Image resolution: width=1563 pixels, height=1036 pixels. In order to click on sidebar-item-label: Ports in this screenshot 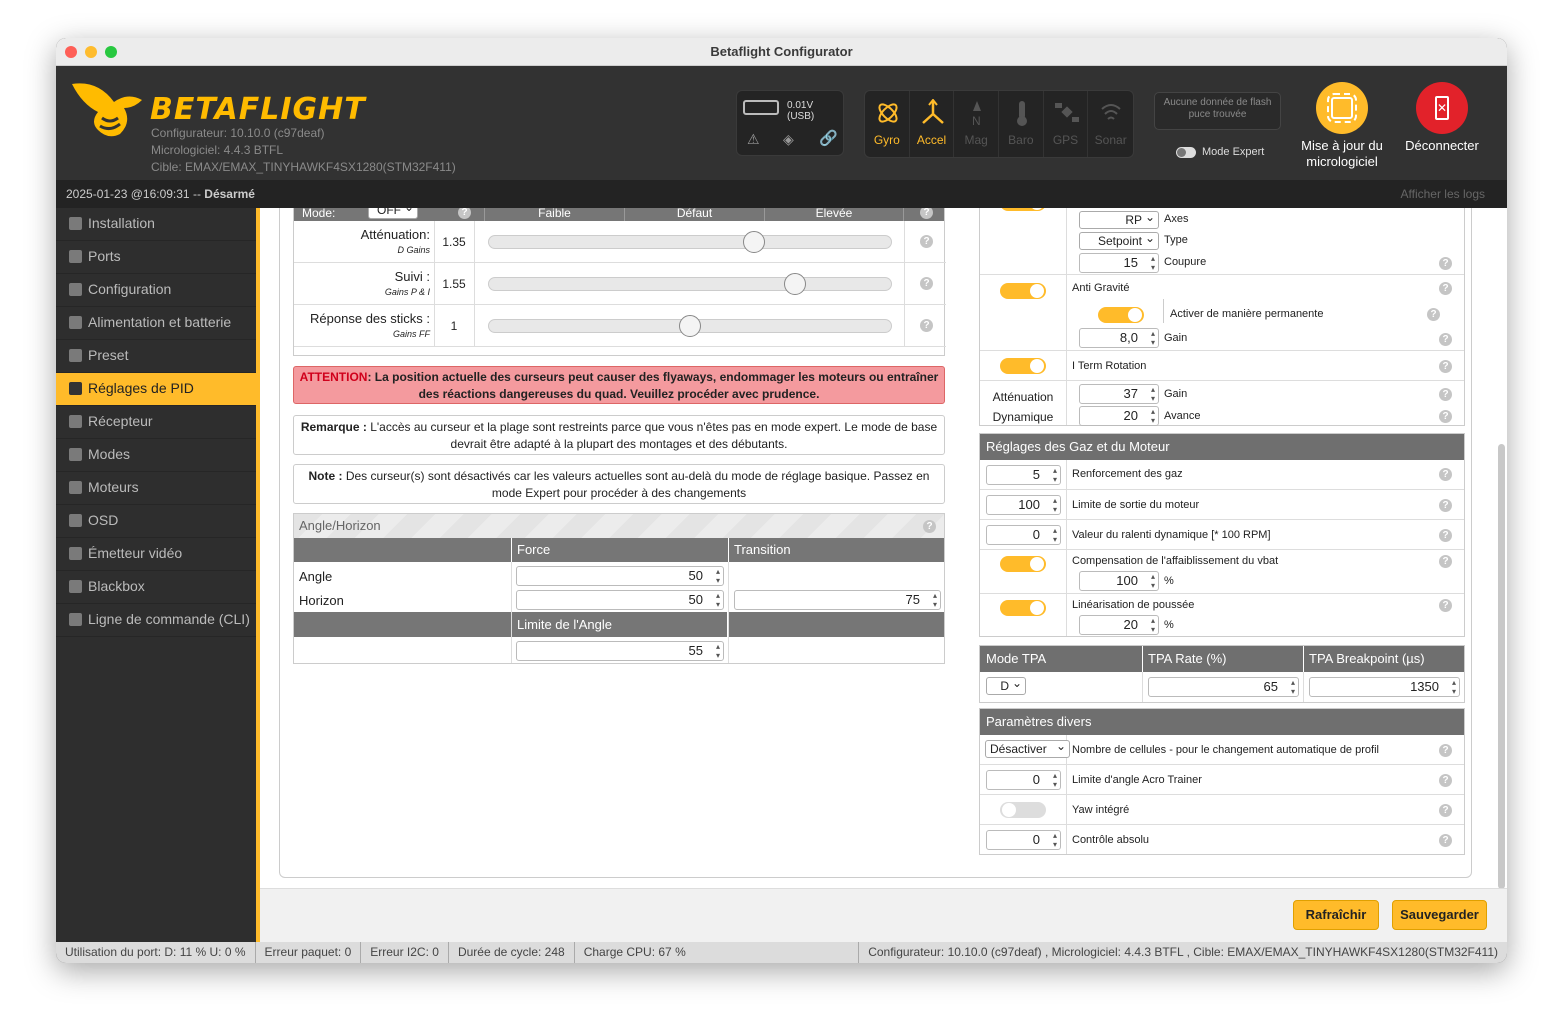, I will do `click(104, 256)`.